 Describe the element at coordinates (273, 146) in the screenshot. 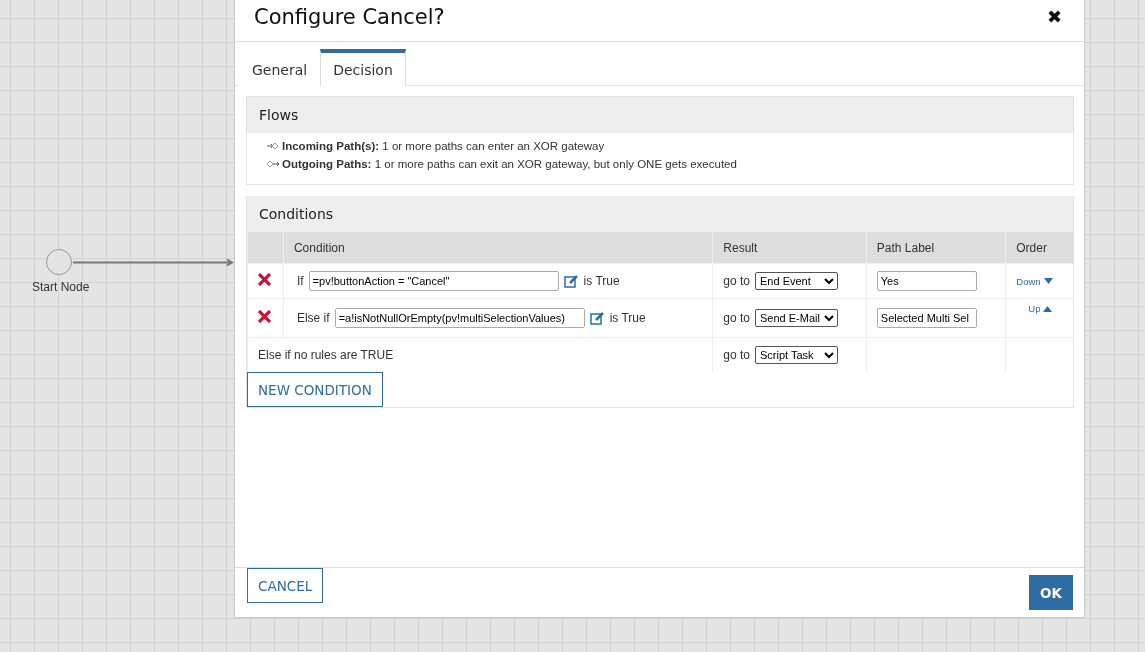

I see `incoming-path-icon` at that location.